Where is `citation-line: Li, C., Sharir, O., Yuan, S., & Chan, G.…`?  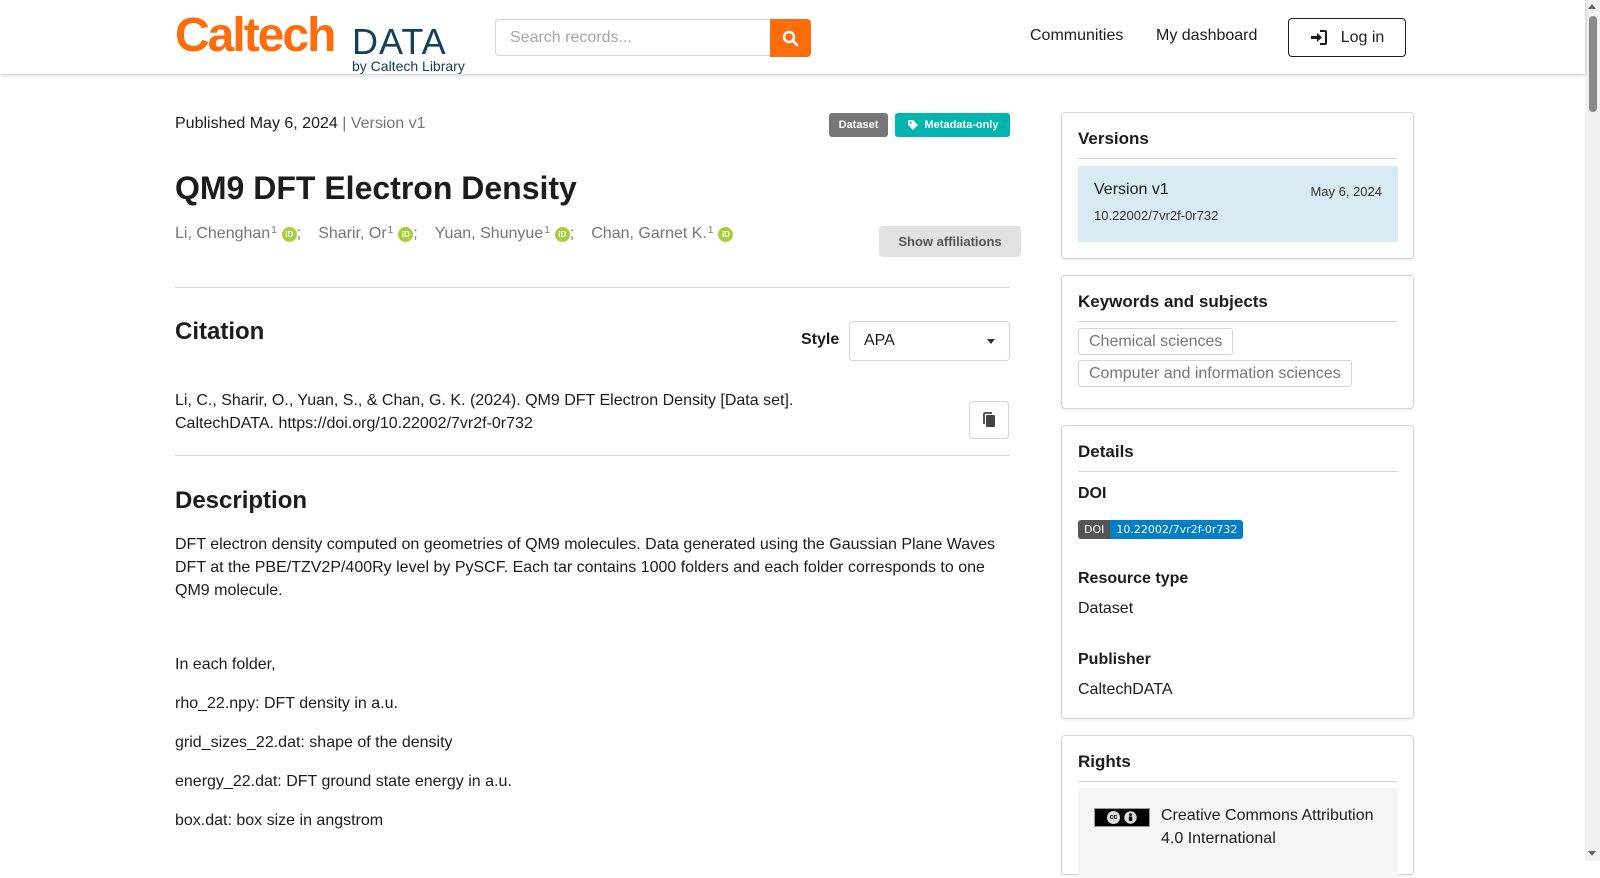
citation-line: Li, C., Sharir, O., Yuan, S., & Chan, G.… is located at coordinates (484, 400).